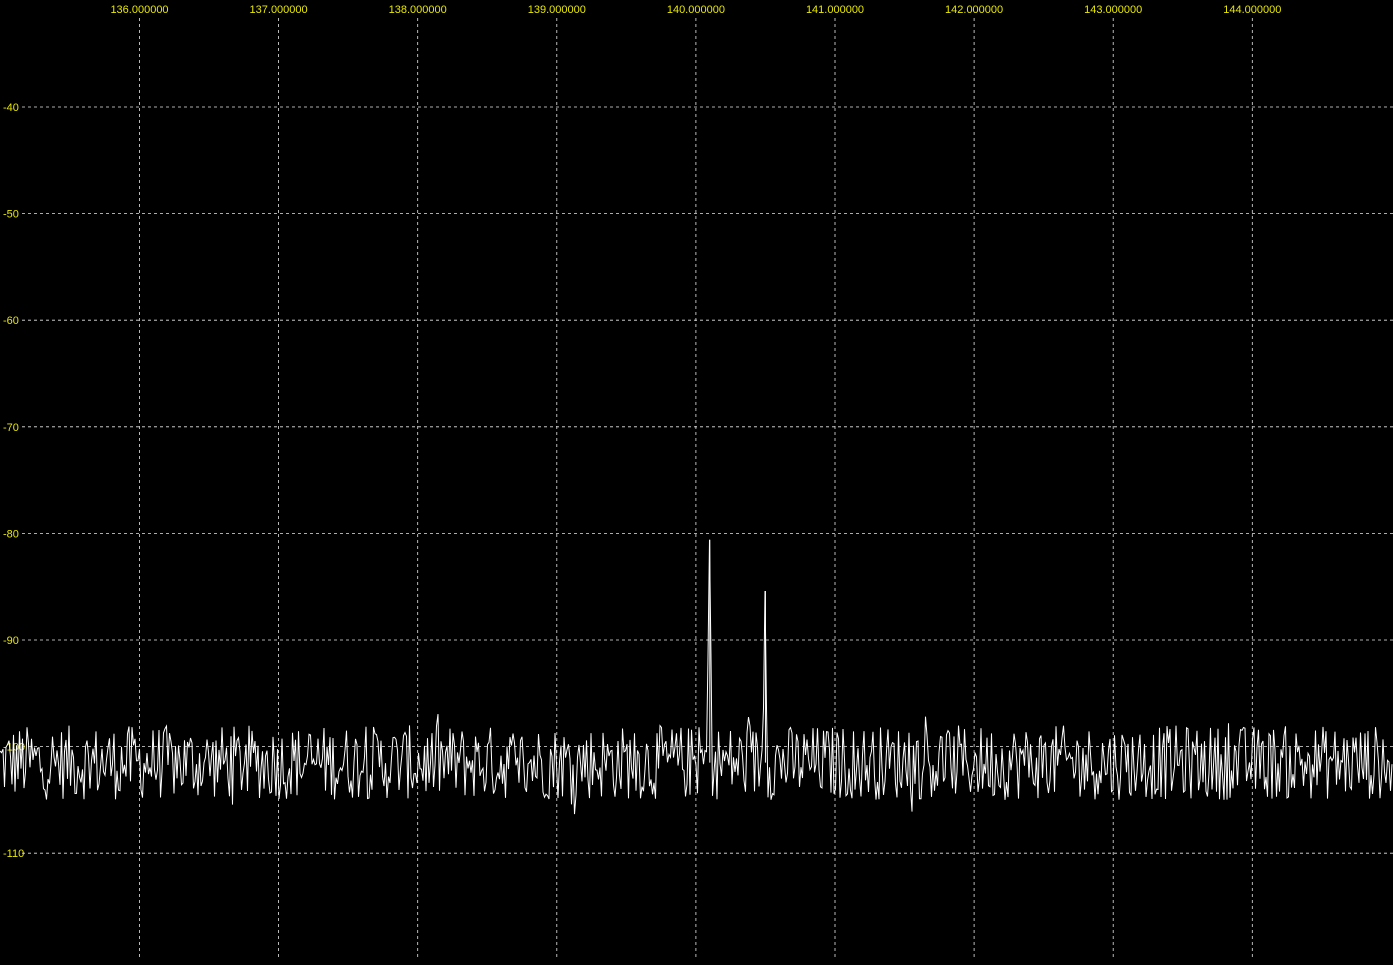 Image resolution: width=1393 pixels, height=965 pixels. I want to click on x-tick-label: 142.000000, so click(974, 10).